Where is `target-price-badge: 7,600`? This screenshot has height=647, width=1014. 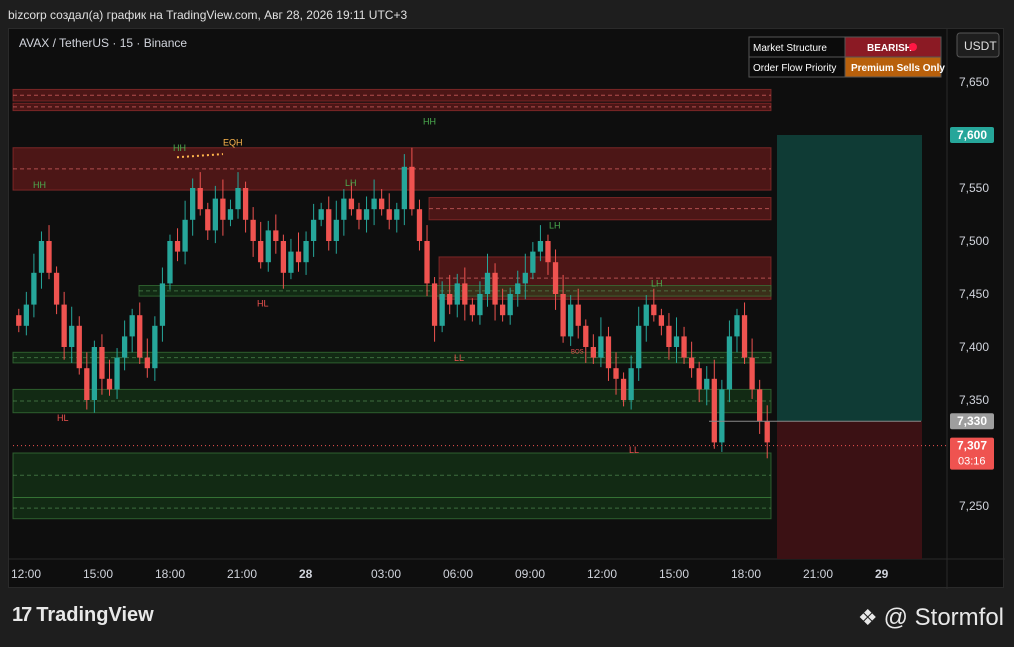 target-price-badge: 7,600 is located at coordinates (972, 135).